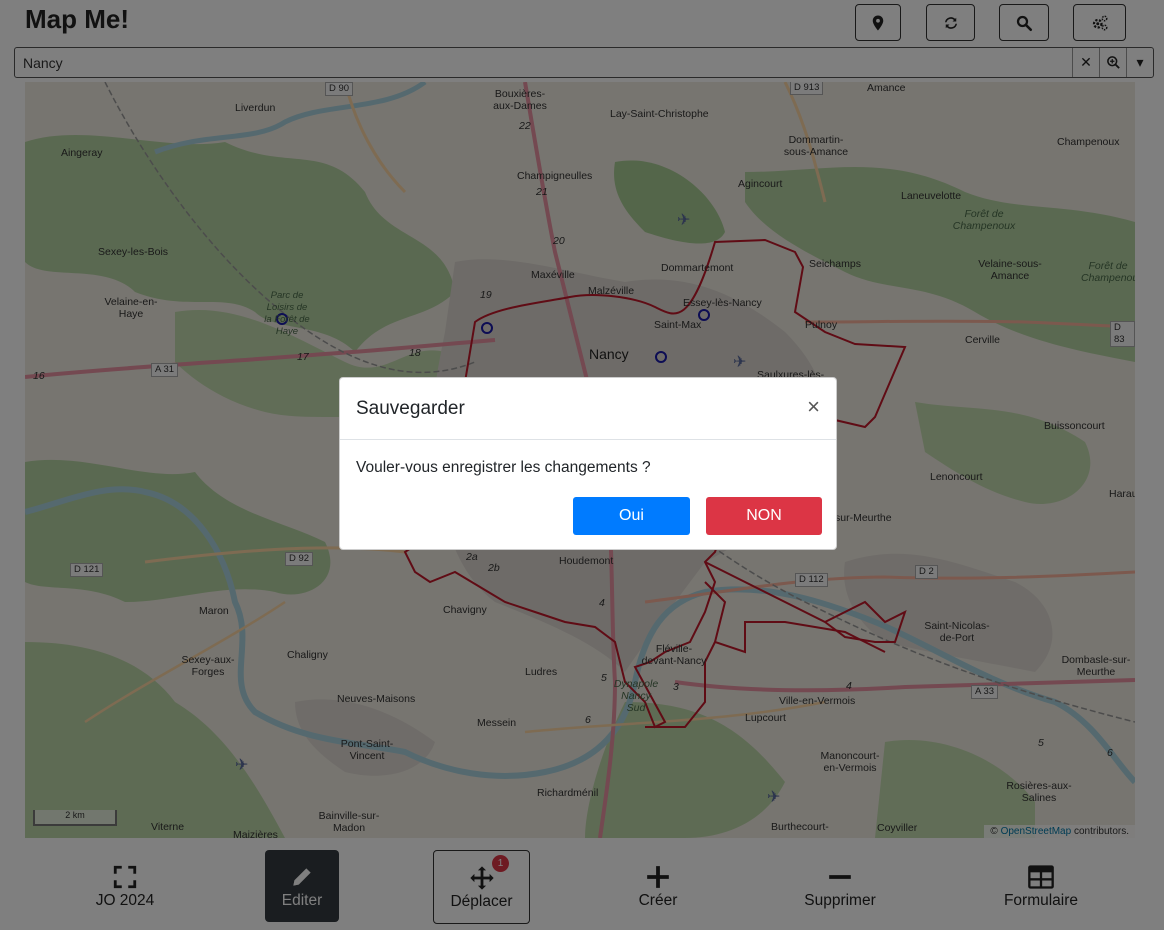  What do you see at coordinates (631, 516) in the screenshot?
I see `confirm-button: Oui` at bounding box center [631, 516].